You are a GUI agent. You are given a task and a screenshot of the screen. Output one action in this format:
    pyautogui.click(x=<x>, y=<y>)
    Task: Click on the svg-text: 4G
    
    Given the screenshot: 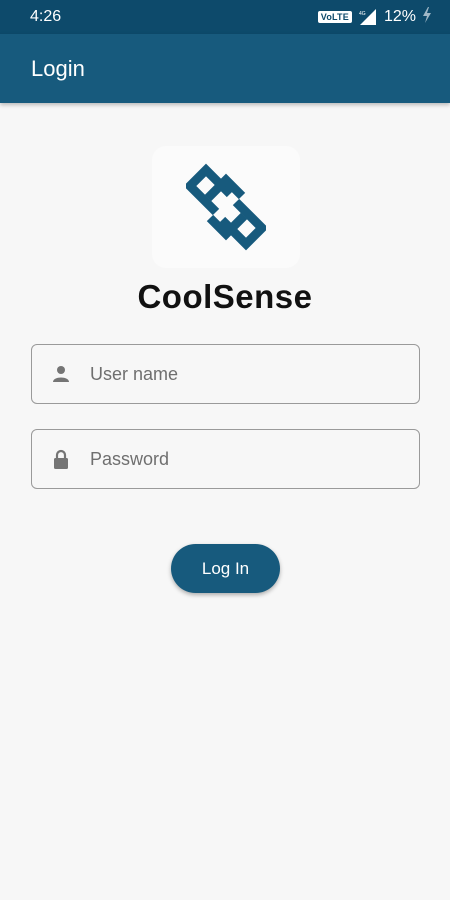 What is the action you would take?
    pyautogui.click(x=362, y=14)
    